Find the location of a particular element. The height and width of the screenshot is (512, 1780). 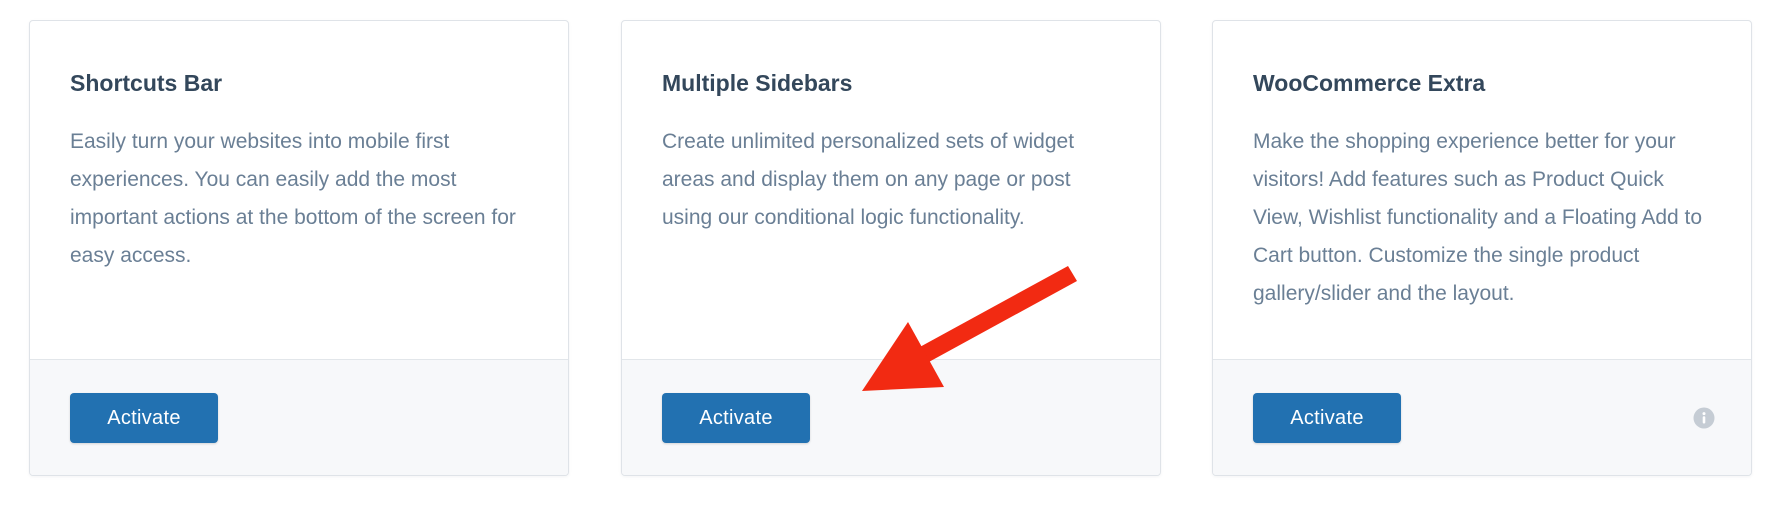

card-title: WooCommerce Extra is located at coordinates (1369, 83).